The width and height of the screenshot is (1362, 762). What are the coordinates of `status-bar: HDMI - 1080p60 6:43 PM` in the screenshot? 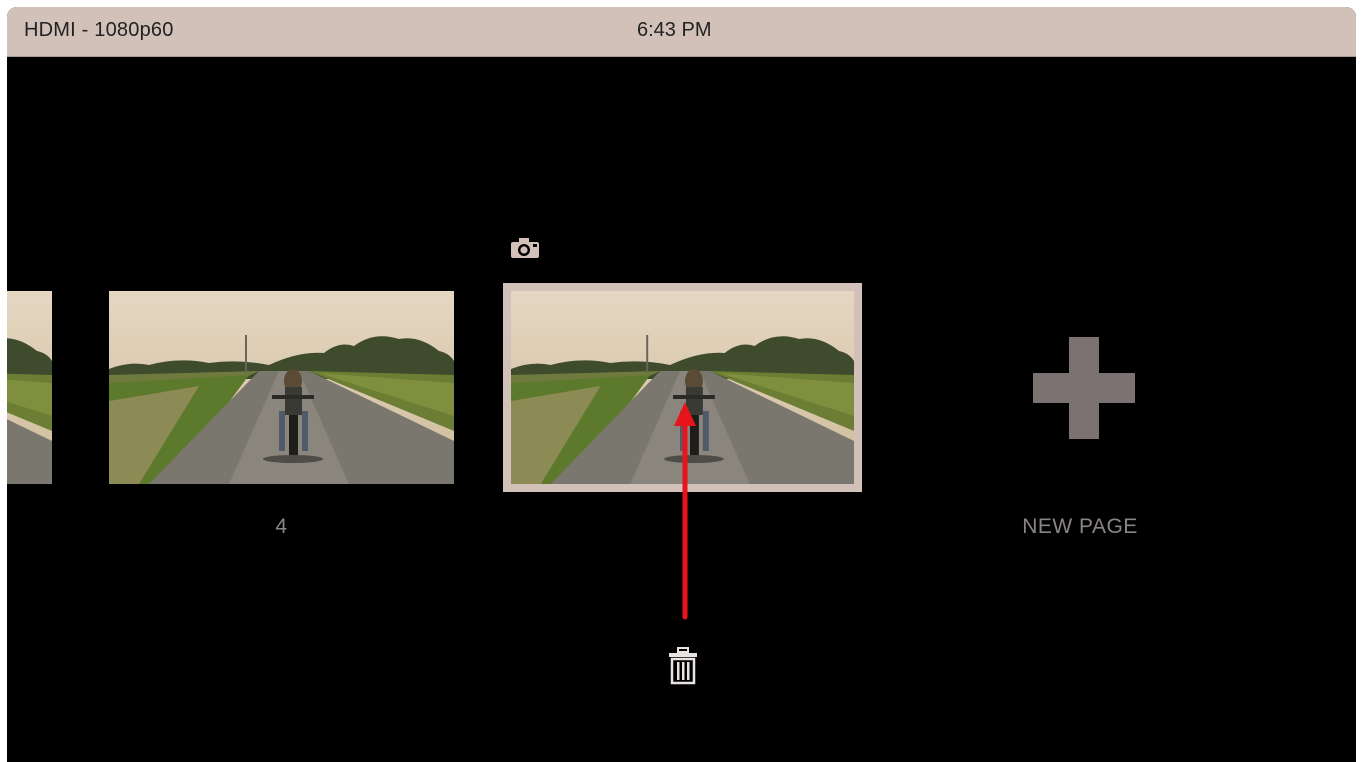 It's located at (681, 32).